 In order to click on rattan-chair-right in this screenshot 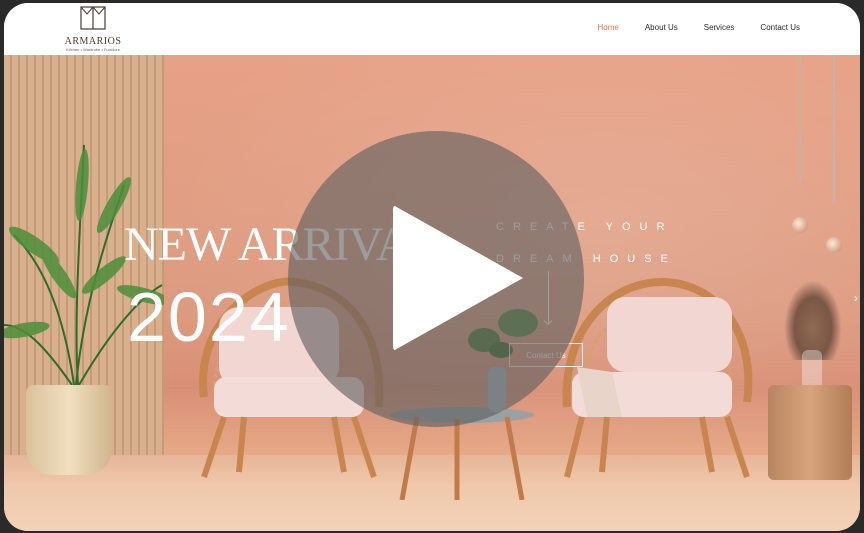, I will do `click(657, 377)`.